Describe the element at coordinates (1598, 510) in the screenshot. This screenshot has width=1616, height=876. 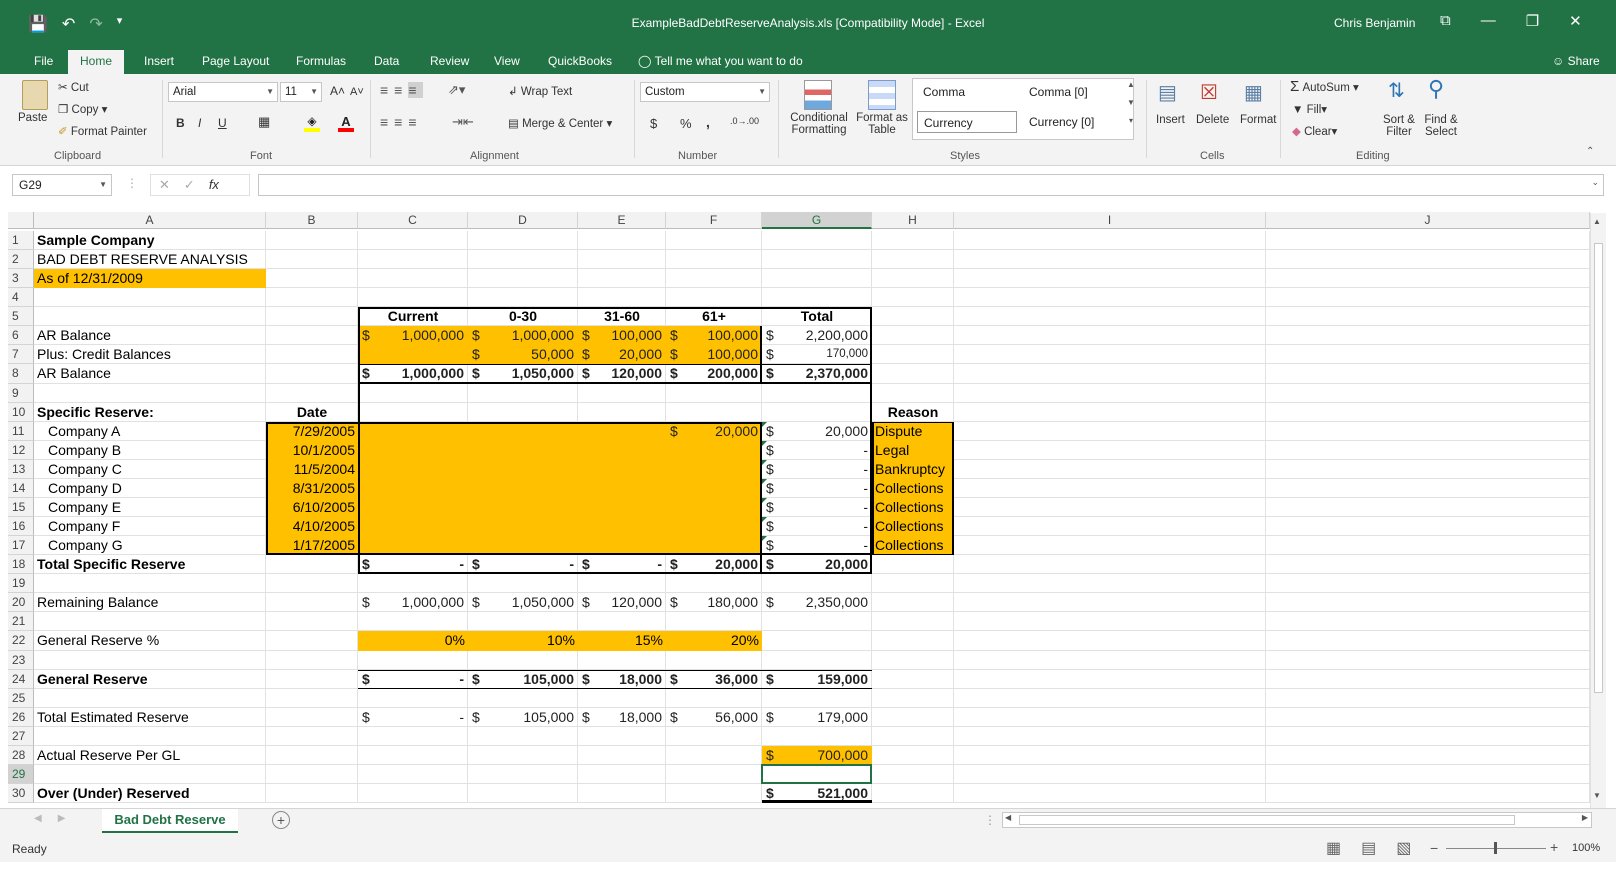
I see `vertical-scrollbar: ▲ ▼` at that location.